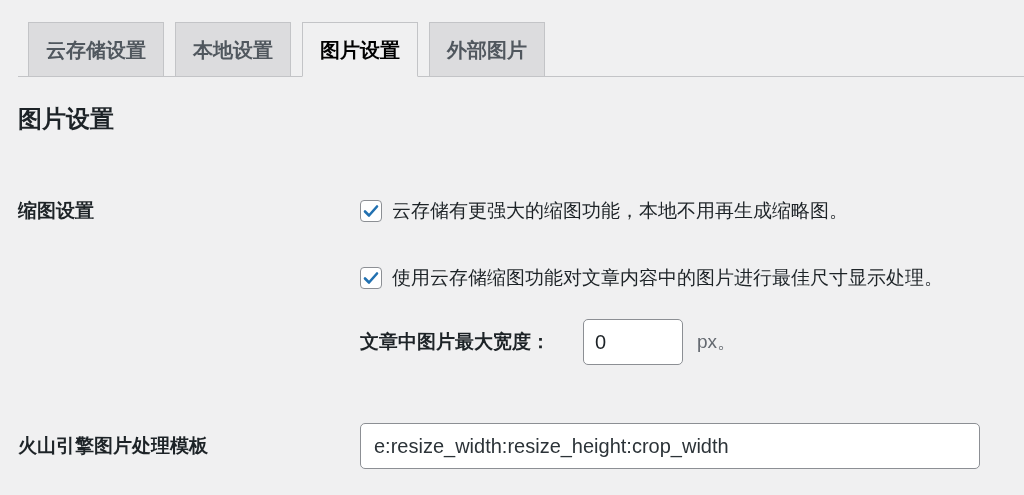 Image resolution: width=1024 pixels, height=495 pixels. Describe the element at coordinates (66, 119) in the screenshot. I see `section-heading: 图片设置` at that location.